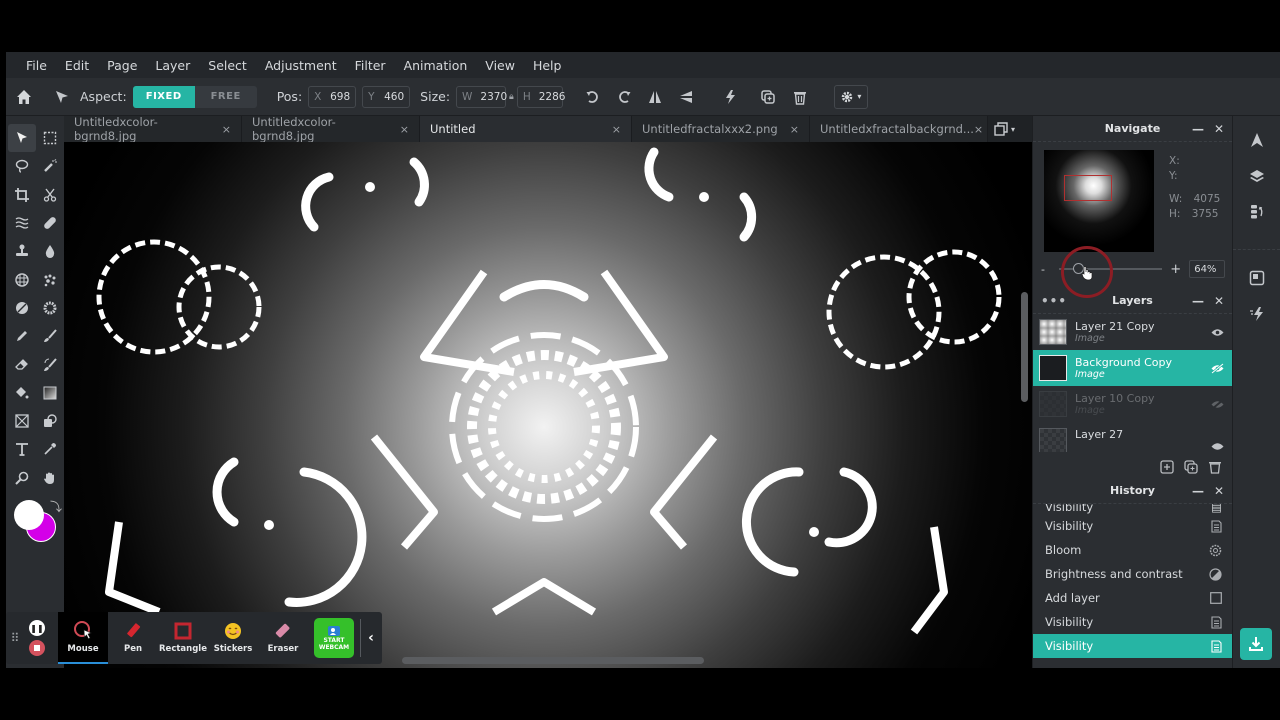 This screenshot has height=720, width=1280. Describe the element at coordinates (227, 65) in the screenshot. I see `menu-select: Select` at that location.